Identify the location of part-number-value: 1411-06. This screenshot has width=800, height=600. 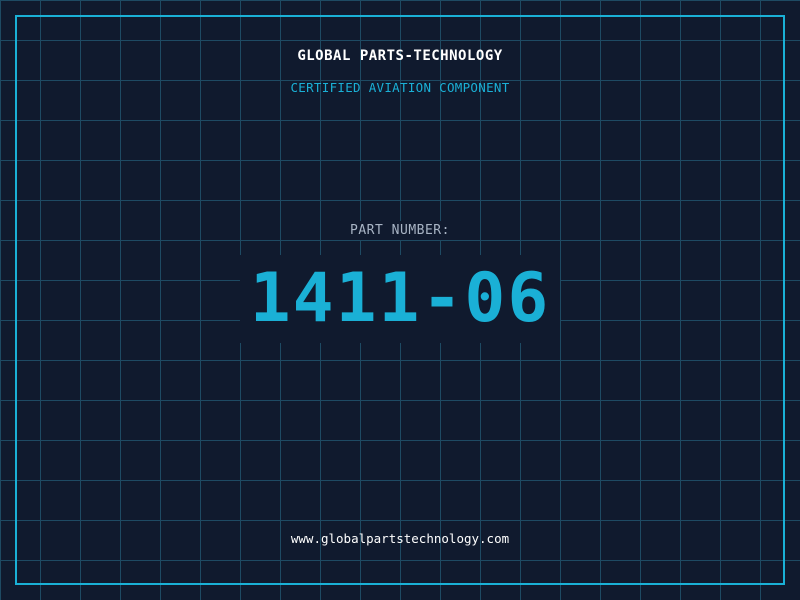
(400, 299).